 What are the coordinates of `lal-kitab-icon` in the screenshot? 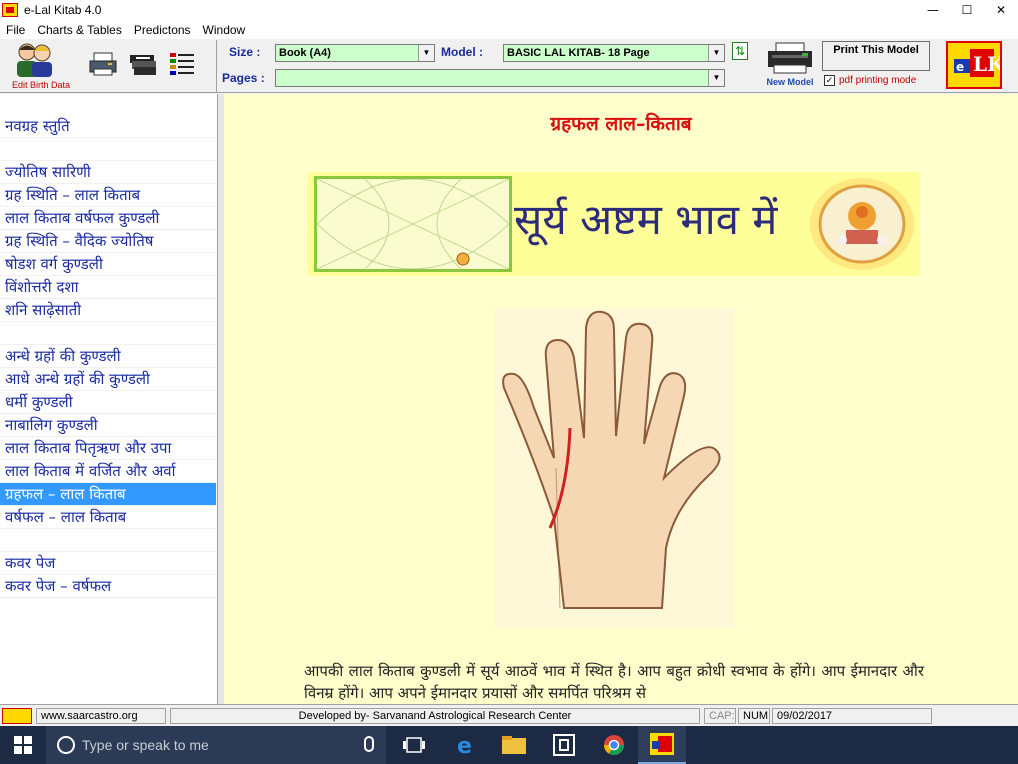 It's located at (17, 716).